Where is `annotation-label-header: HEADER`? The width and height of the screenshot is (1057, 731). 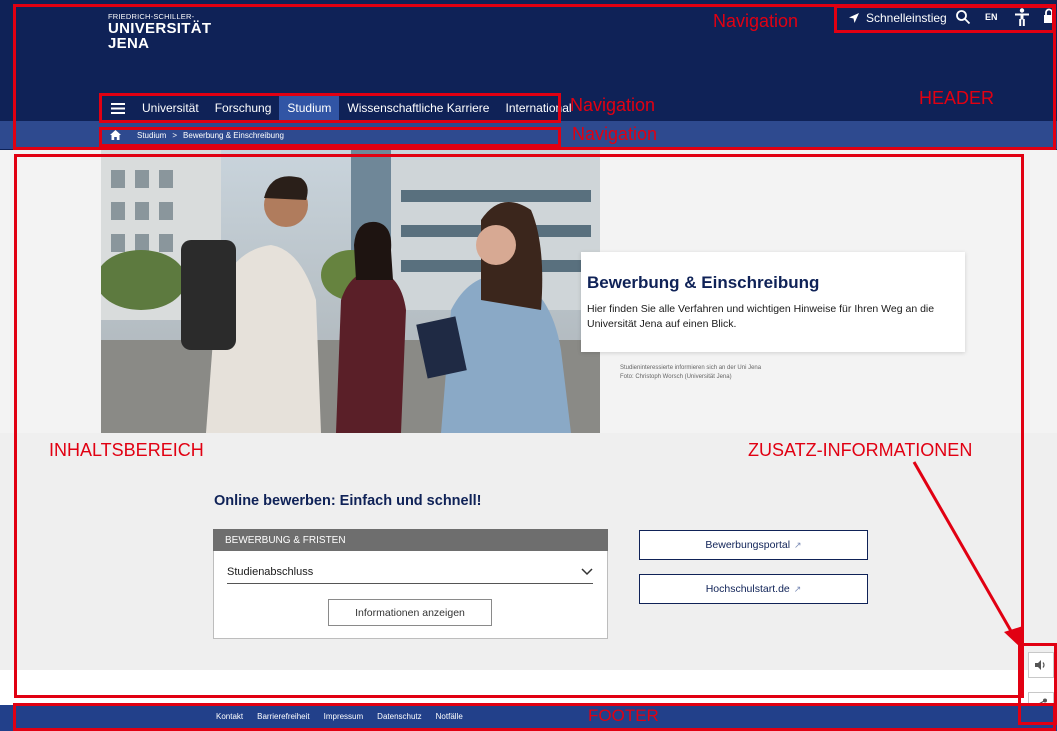
annotation-label-header: HEADER is located at coordinates (957, 98).